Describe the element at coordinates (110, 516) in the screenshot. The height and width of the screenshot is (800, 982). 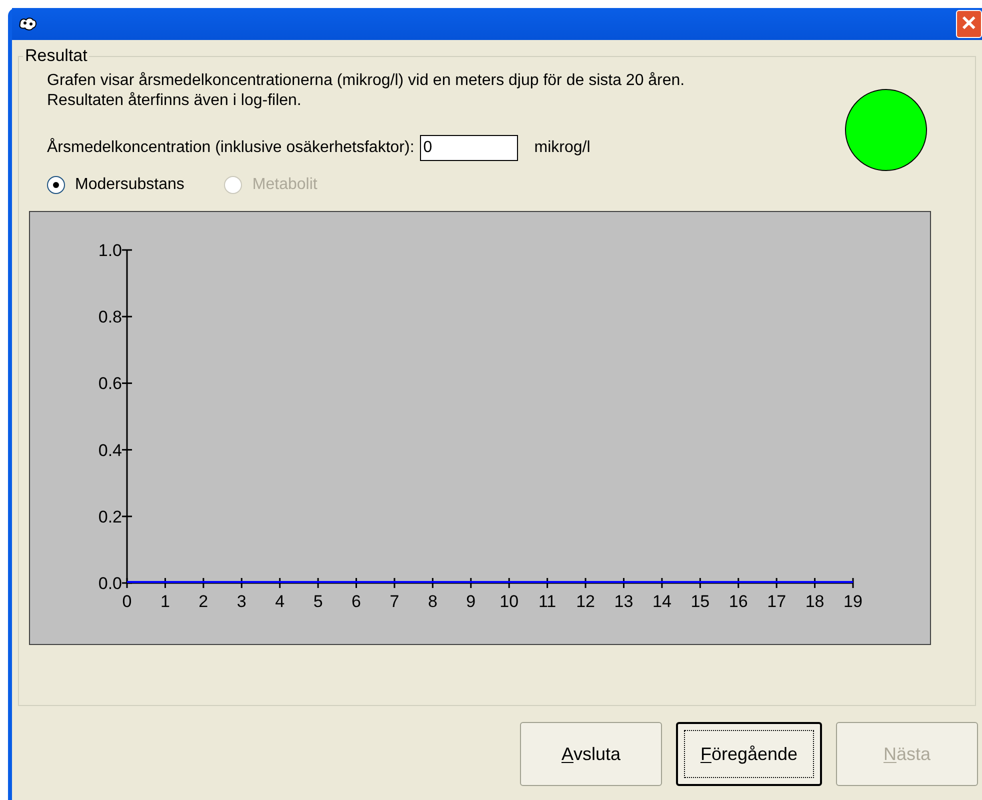
I see `y-tick-label: 0.2` at that location.